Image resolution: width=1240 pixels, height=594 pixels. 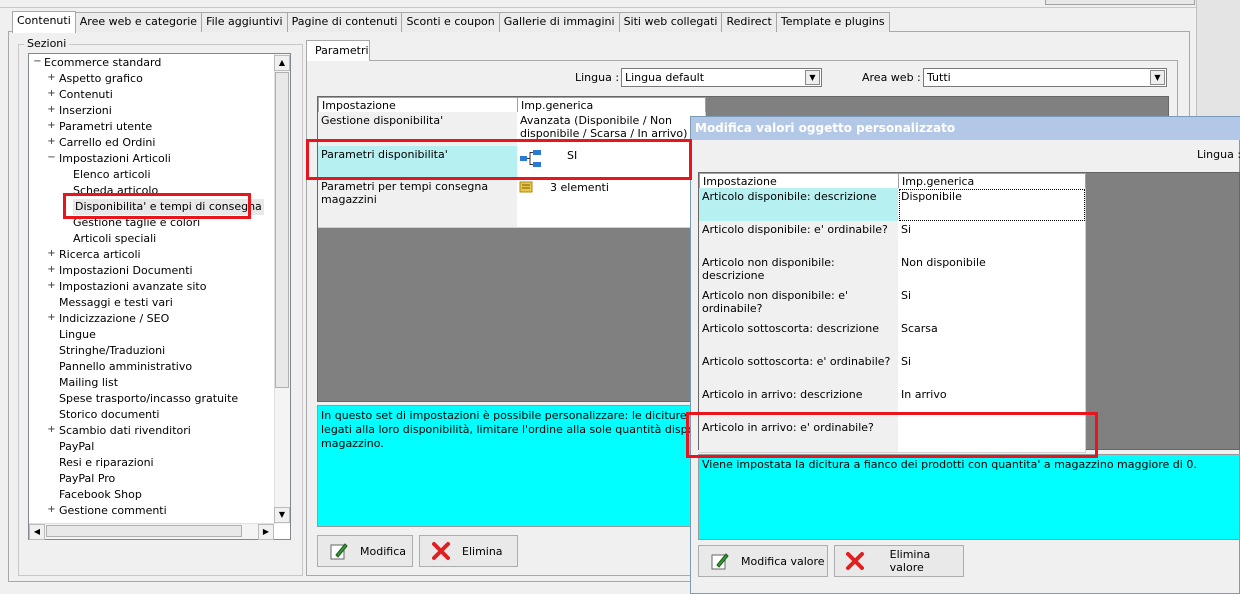 I want to click on grid-value-text: 3 elementi, so click(x=579, y=187).